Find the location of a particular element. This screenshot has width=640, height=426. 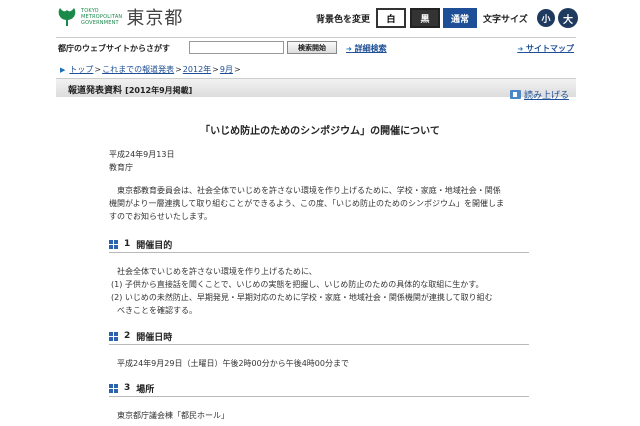

advanced-search-label: 詳細検索 is located at coordinates (370, 48).